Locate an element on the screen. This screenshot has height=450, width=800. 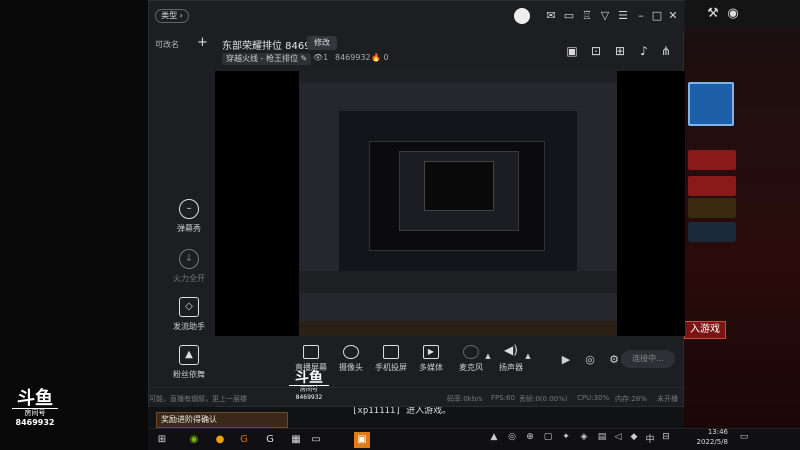
bottom-toolbar: 直播屏幕 摄像头 手机投屏 ▶ 多媒体 麦克风 ▲ ◀) 扬声器 ▲ ▶ ◎ ⚙ is located at coordinates (450, 360).